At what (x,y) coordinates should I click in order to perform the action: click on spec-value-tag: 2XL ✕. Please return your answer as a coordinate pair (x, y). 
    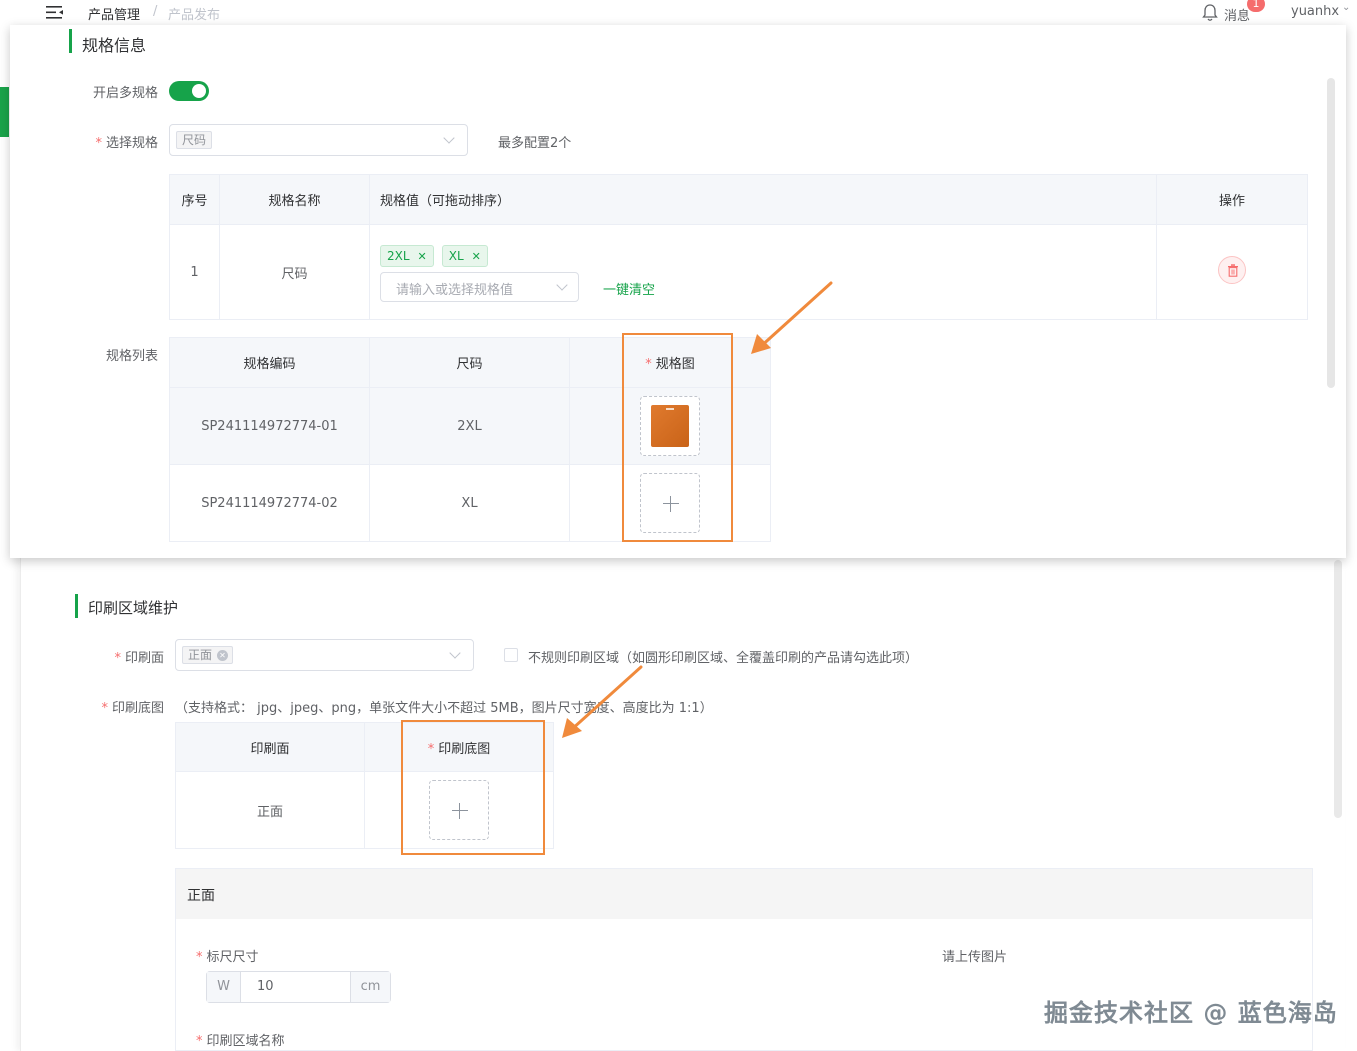
    Looking at the image, I should click on (407, 256).